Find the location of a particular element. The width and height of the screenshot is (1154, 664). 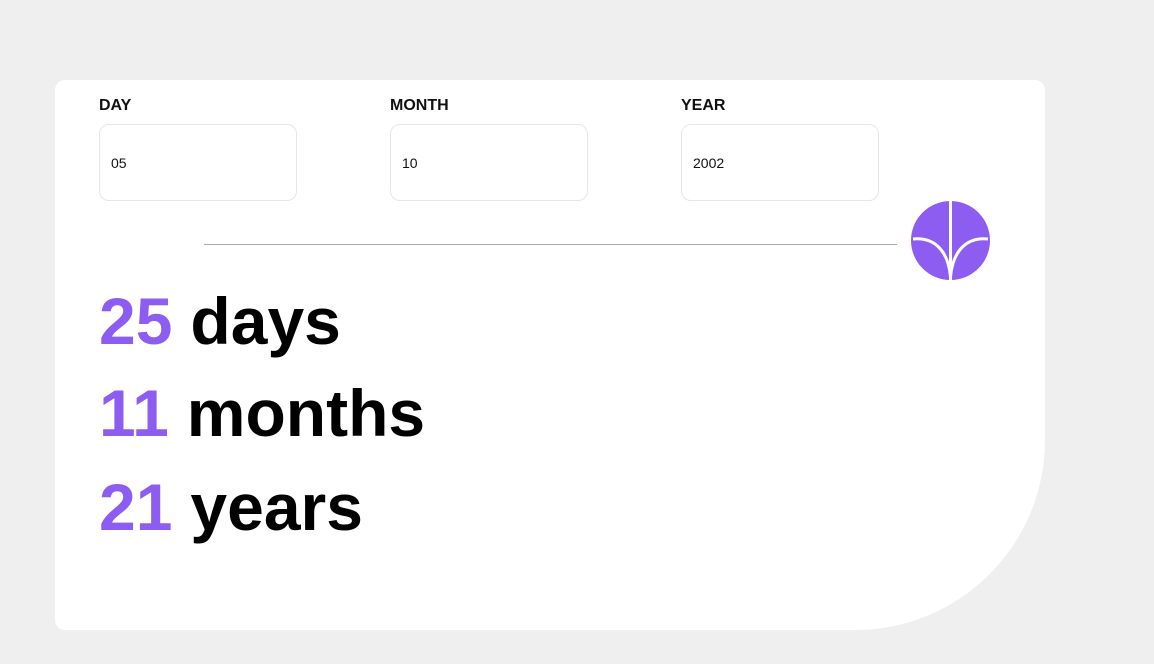

days-unit: days is located at coordinates (265, 321).